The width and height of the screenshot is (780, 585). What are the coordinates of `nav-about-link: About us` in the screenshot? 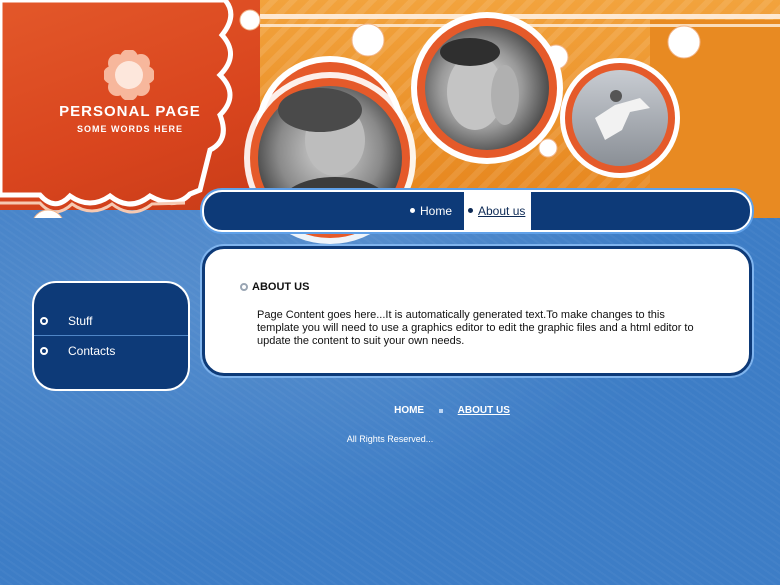 It's located at (498, 211).